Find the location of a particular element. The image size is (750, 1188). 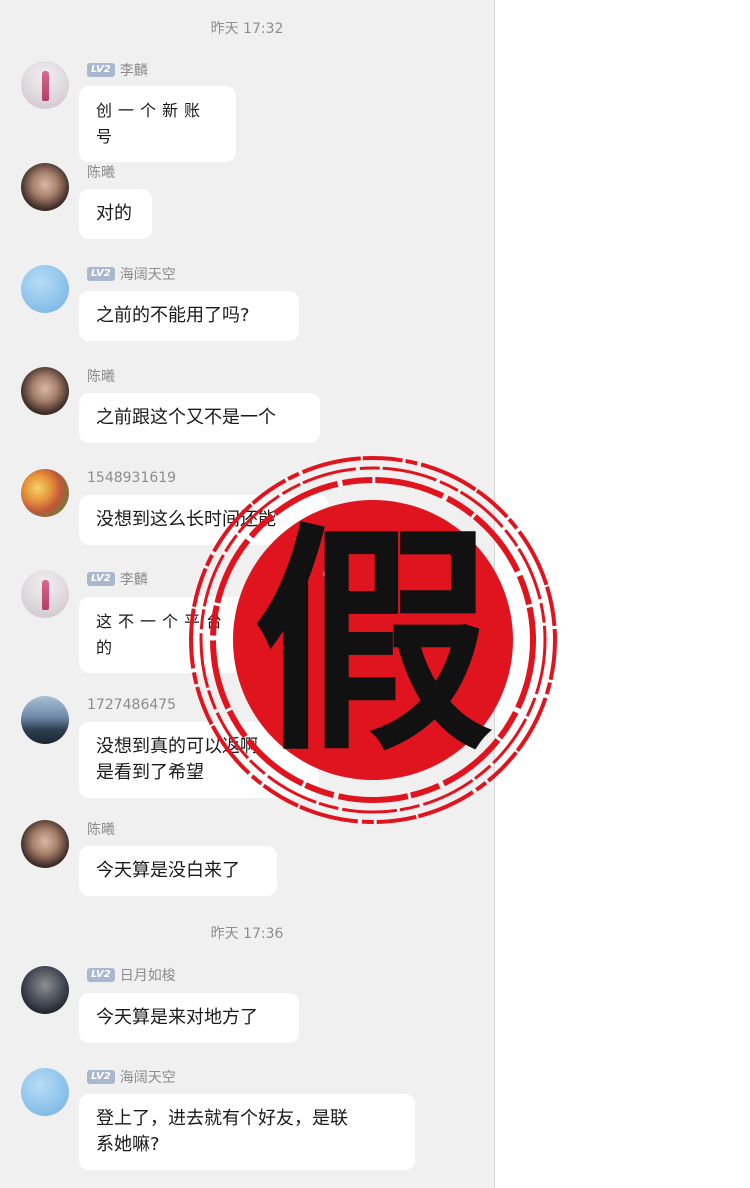

message-bubble: 之前的不能用了吗? is located at coordinates (189, 316).